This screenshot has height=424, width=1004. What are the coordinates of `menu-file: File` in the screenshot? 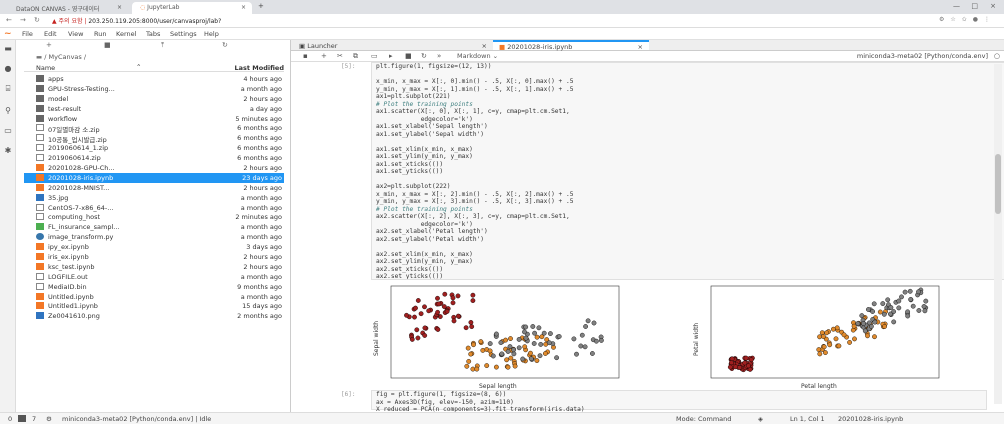 It's located at (27, 34).